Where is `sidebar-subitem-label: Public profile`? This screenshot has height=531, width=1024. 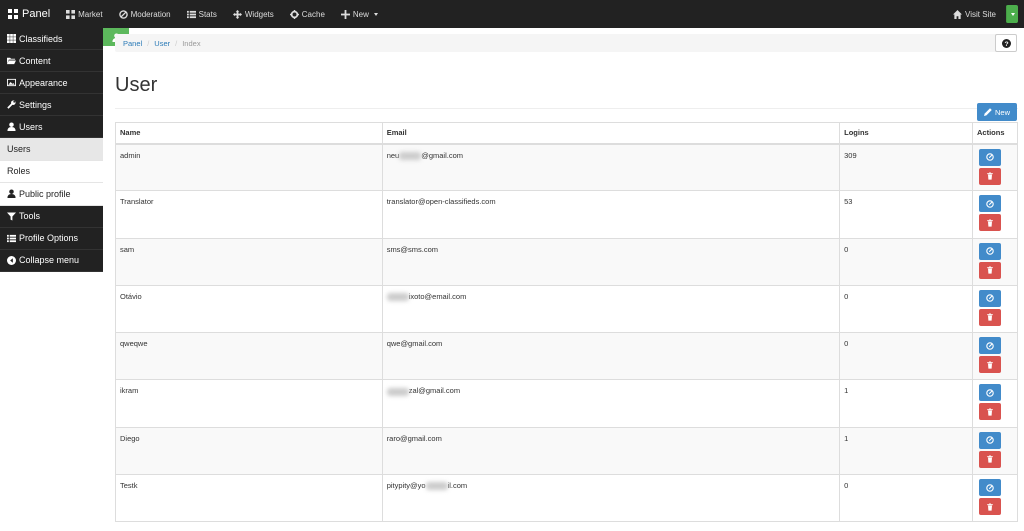
sidebar-subitem-label: Public profile is located at coordinates (45, 193).